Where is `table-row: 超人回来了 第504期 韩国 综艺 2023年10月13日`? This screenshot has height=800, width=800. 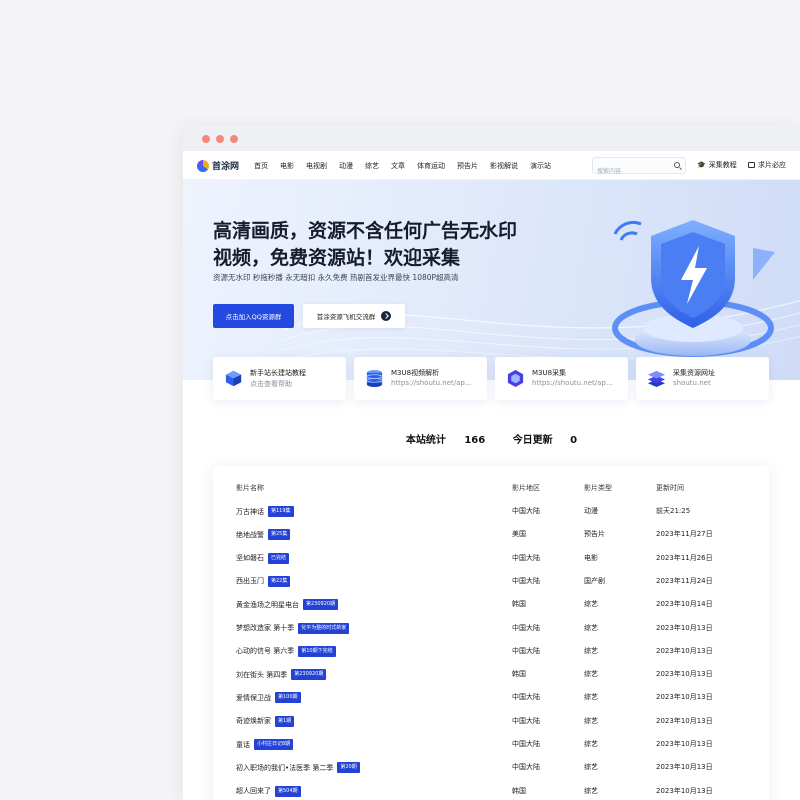 table-row: 超人回来了 第504期 韩国 综艺 2023年10月13日 is located at coordinates (491, 792).